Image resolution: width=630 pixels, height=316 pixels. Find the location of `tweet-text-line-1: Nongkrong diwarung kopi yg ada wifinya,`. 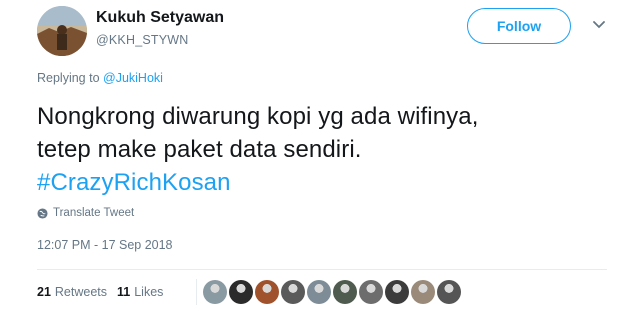

tweet-text-line-1: Nongkrong diwarung kopi yg ada wifinya, is located at coordinates (258, 116).